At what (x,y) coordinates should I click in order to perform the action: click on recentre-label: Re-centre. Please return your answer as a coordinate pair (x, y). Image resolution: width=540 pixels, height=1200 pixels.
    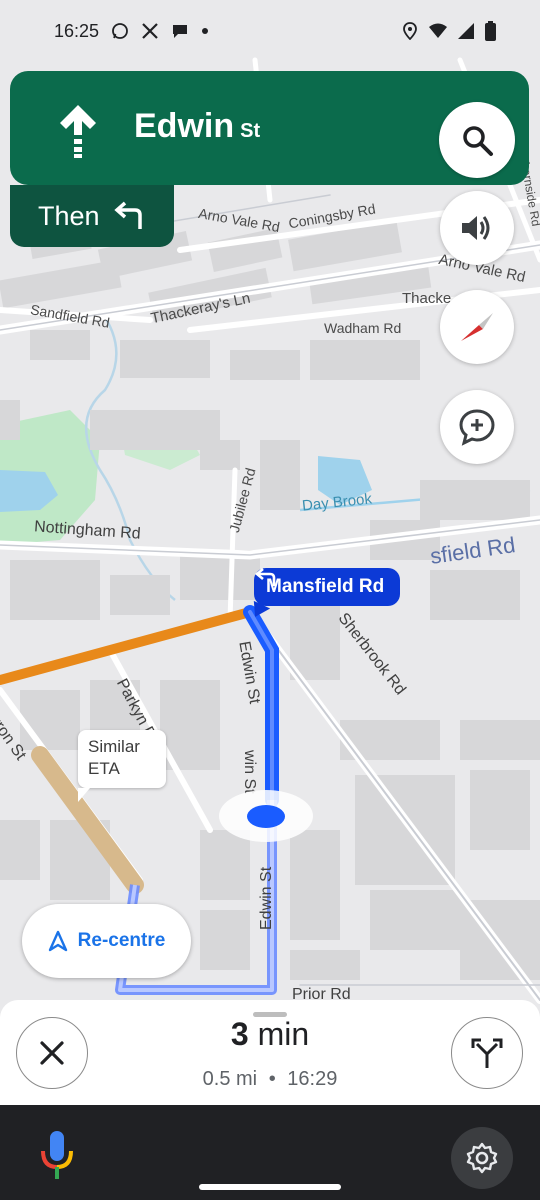
    Looking at the image, I should click on (121, 940).